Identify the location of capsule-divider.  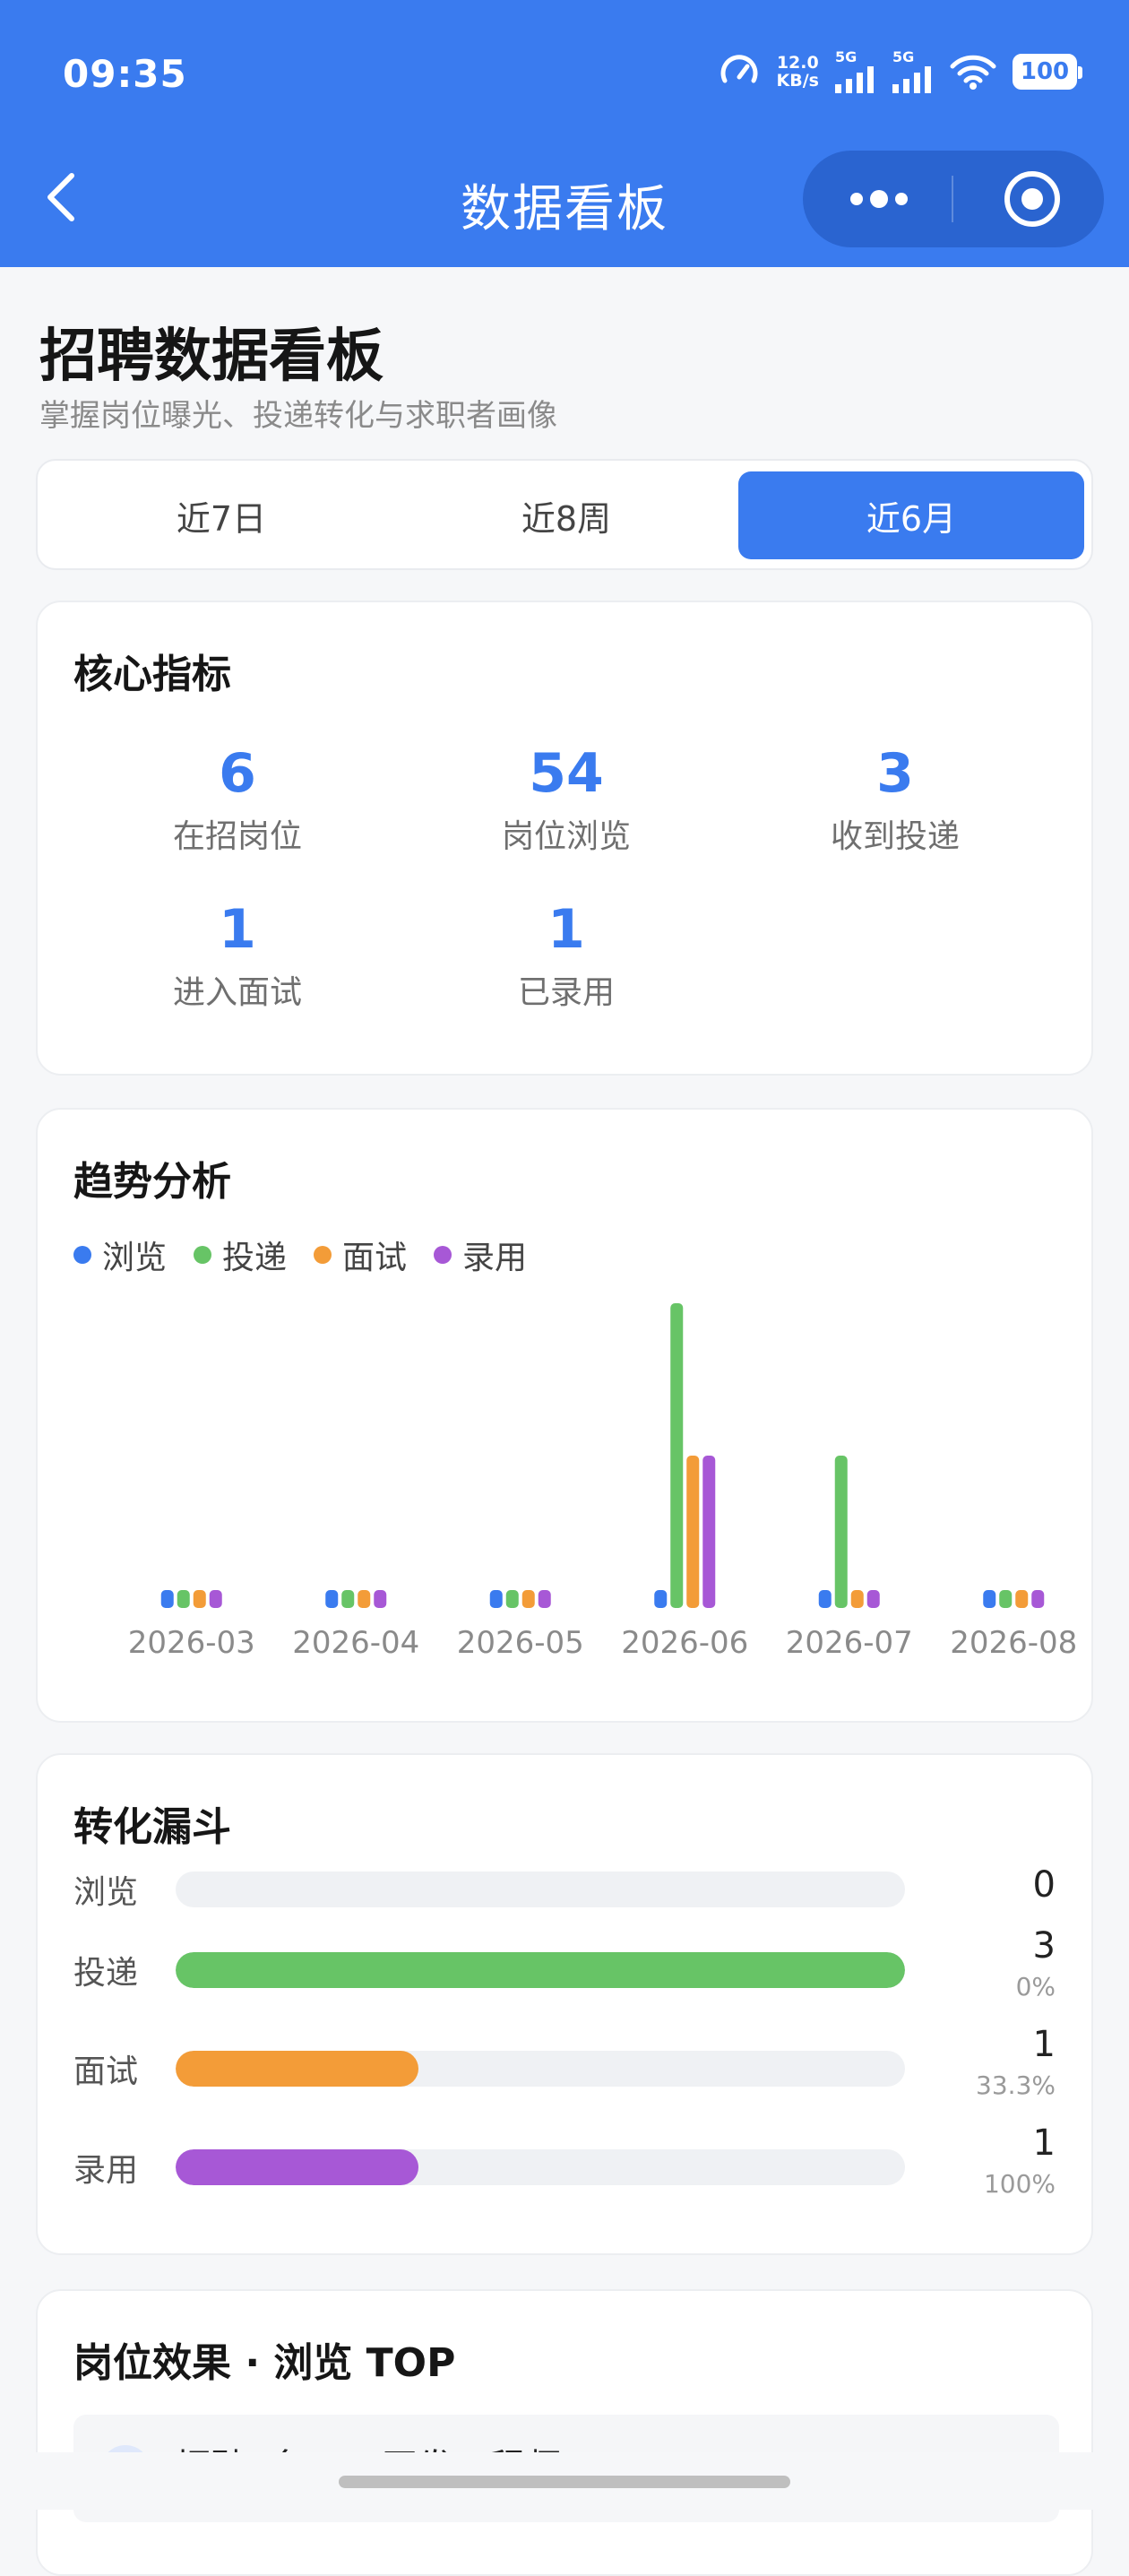
(953, 199).